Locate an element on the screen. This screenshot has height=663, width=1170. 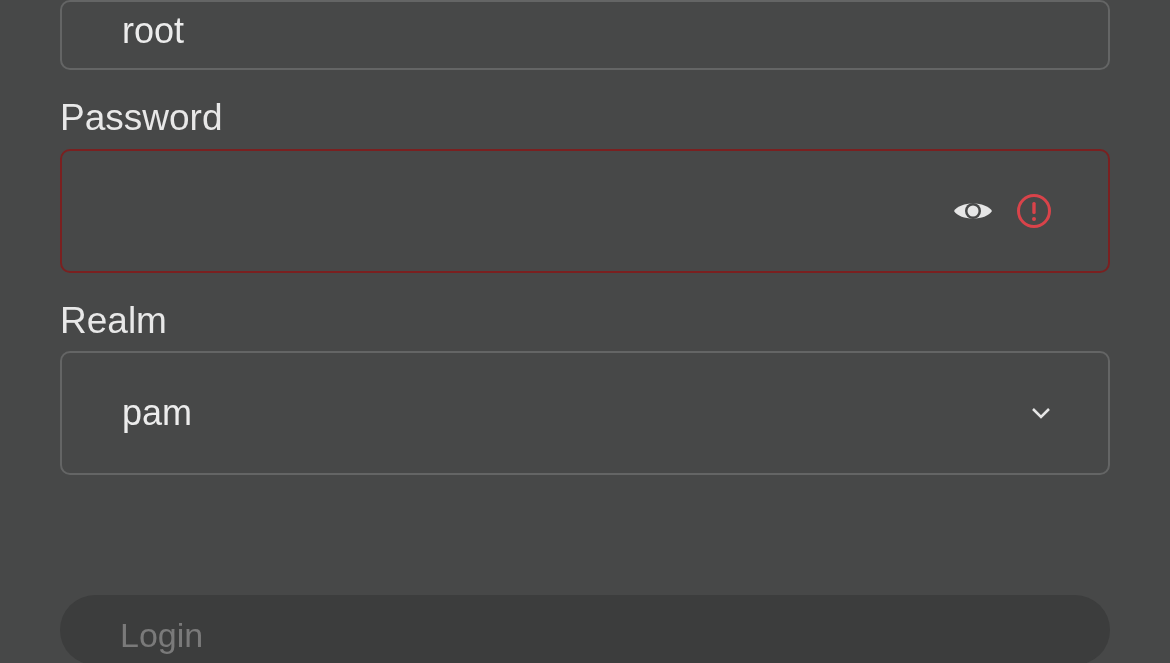
error-icon is located at coordinates (1034, 210).